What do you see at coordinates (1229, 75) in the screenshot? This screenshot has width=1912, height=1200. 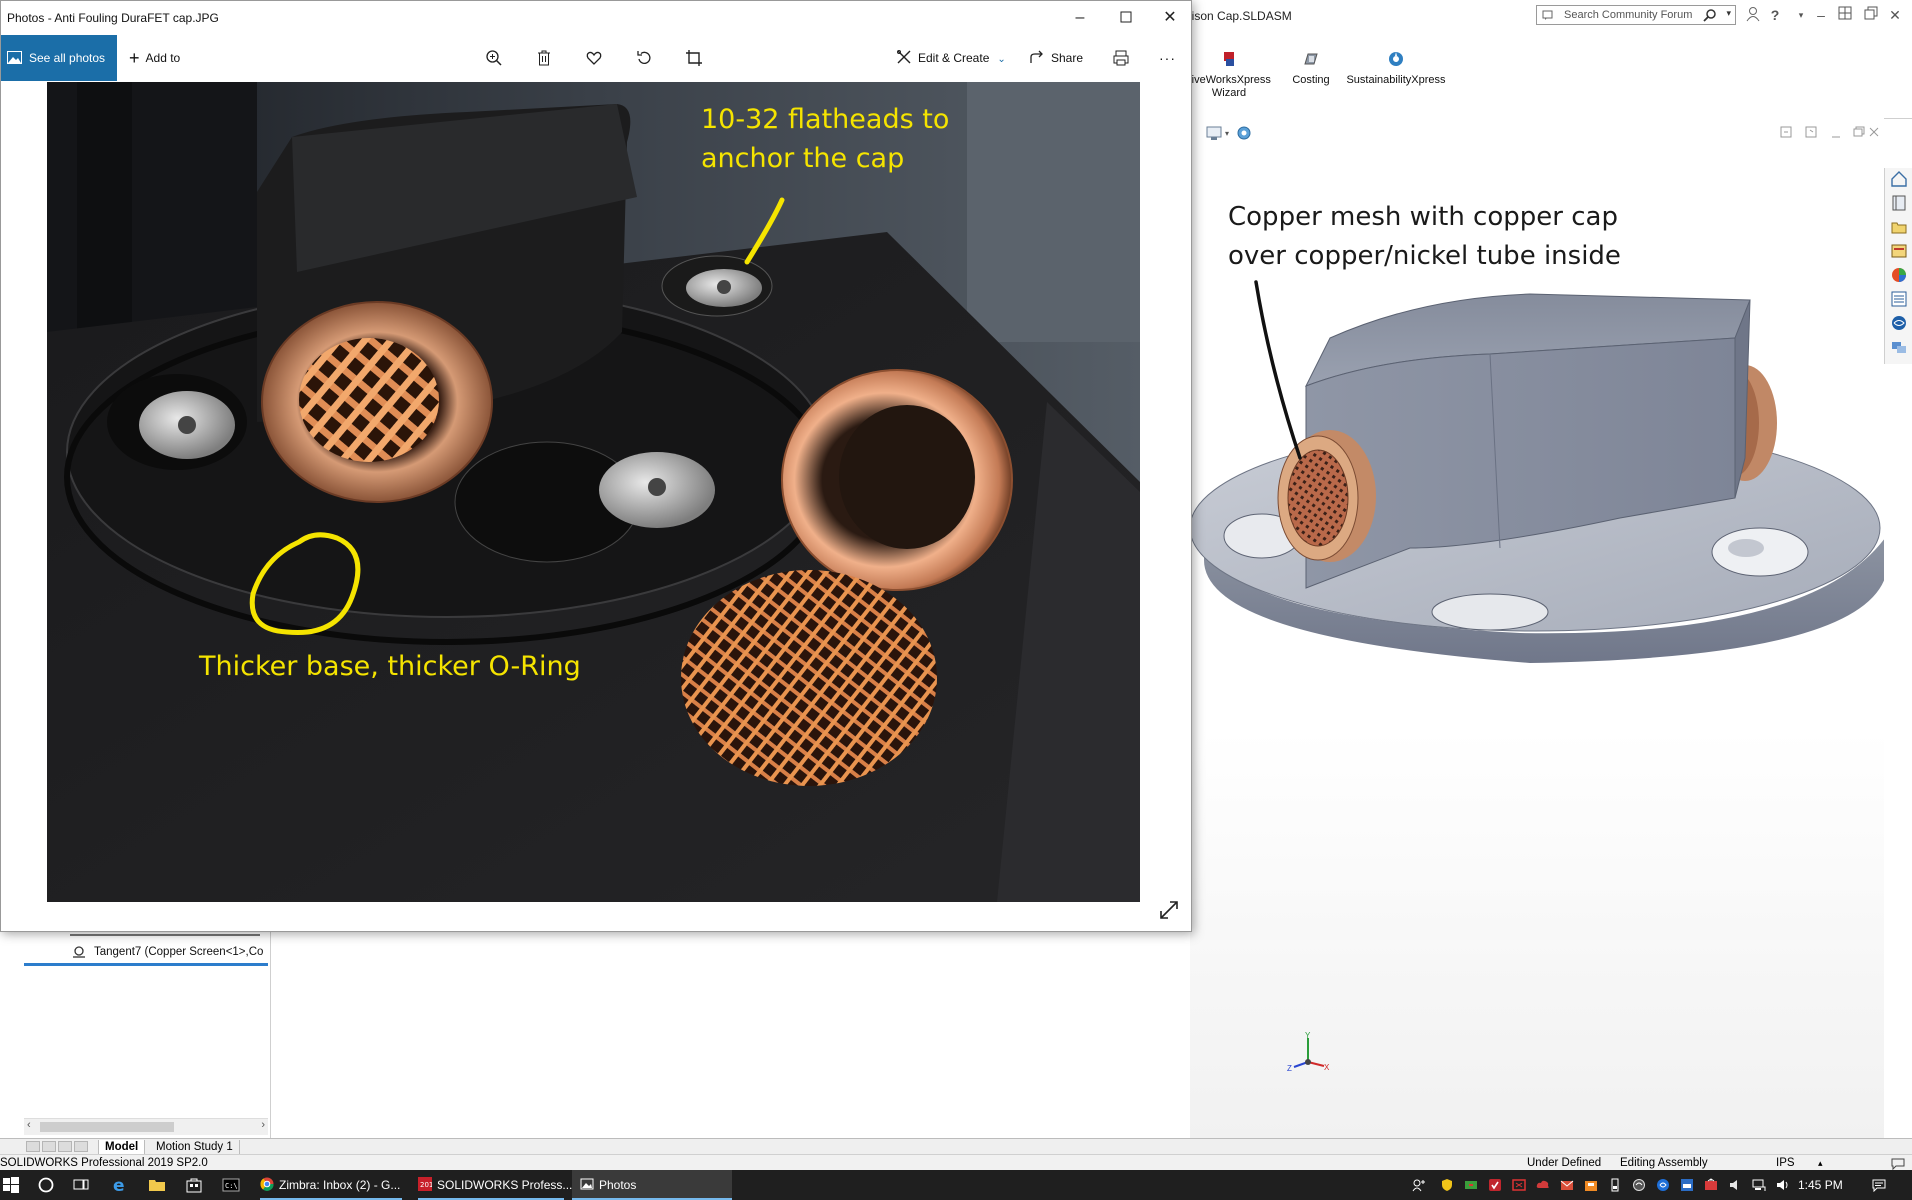 I see `driveworksxpress-button: riveWorksXpress Wizard` at bounding box center [1229, 75].